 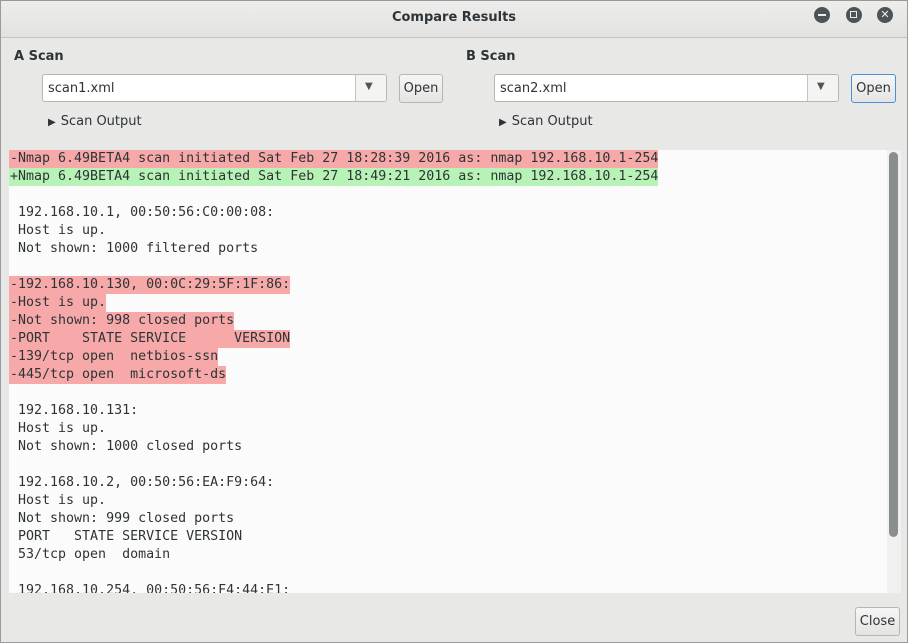 I want to click on a-scan-output-label: Scan Output, so click(x=101, y=121).